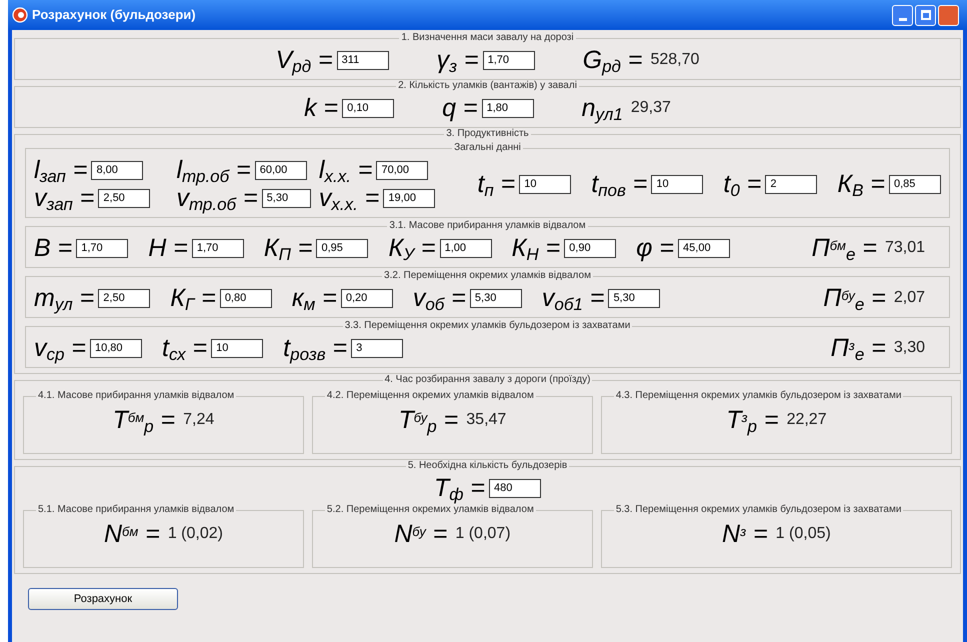 Image resolution: width=967 pixels, height=642 pixels. Describe the element at coordinates (103, 599) in the screenshot. I see `calculate-button: Розрахунок` at that location.